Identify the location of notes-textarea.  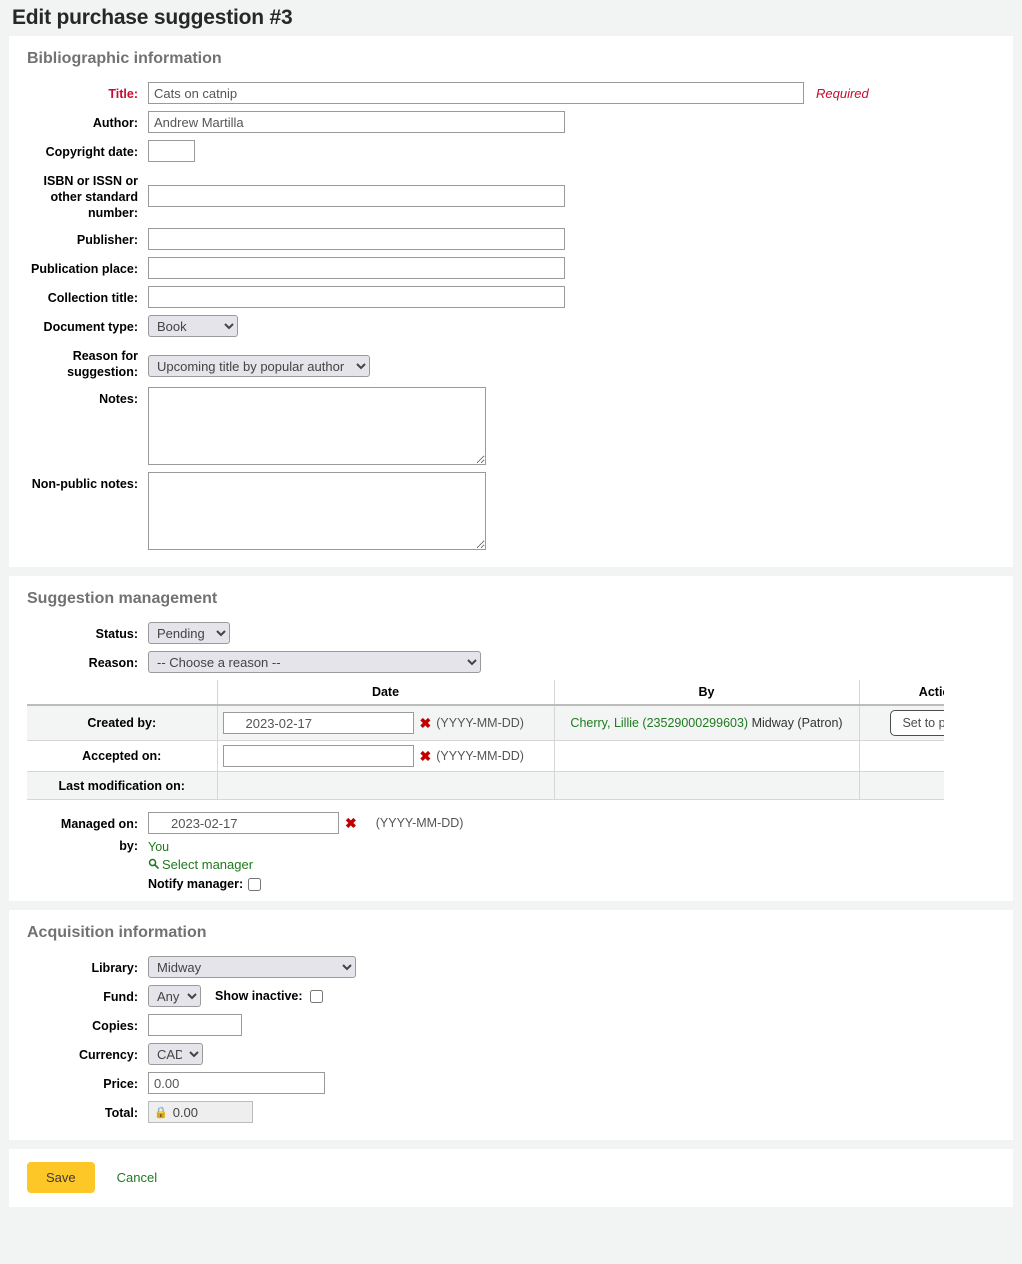
(317, 426).